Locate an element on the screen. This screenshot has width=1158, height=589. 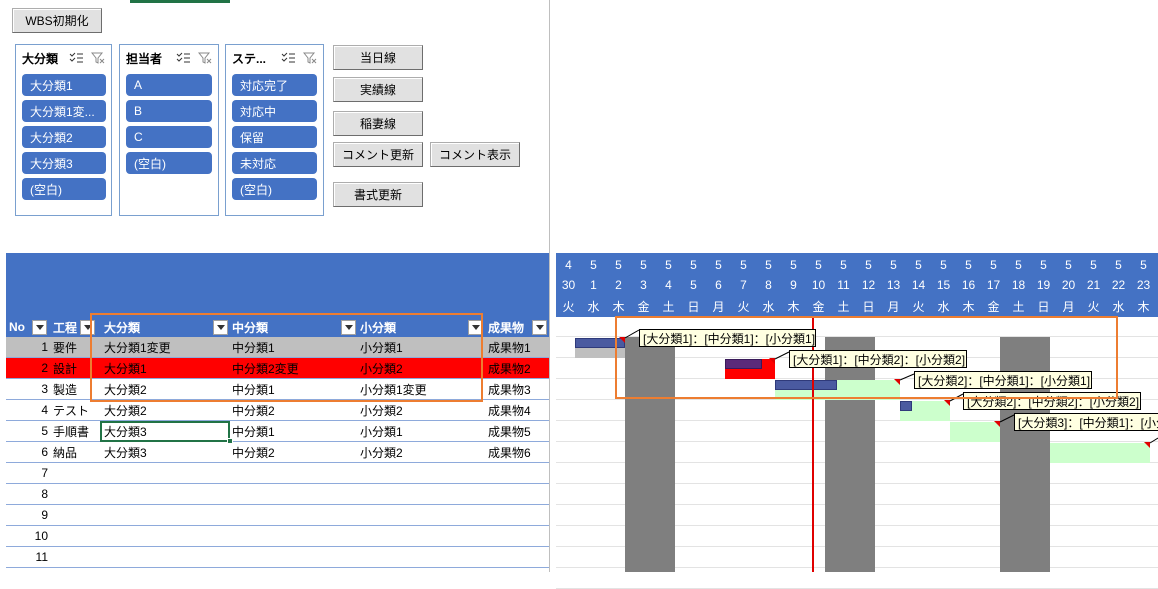
cell-major: 大分類3 is located at coordinates (166, 452).